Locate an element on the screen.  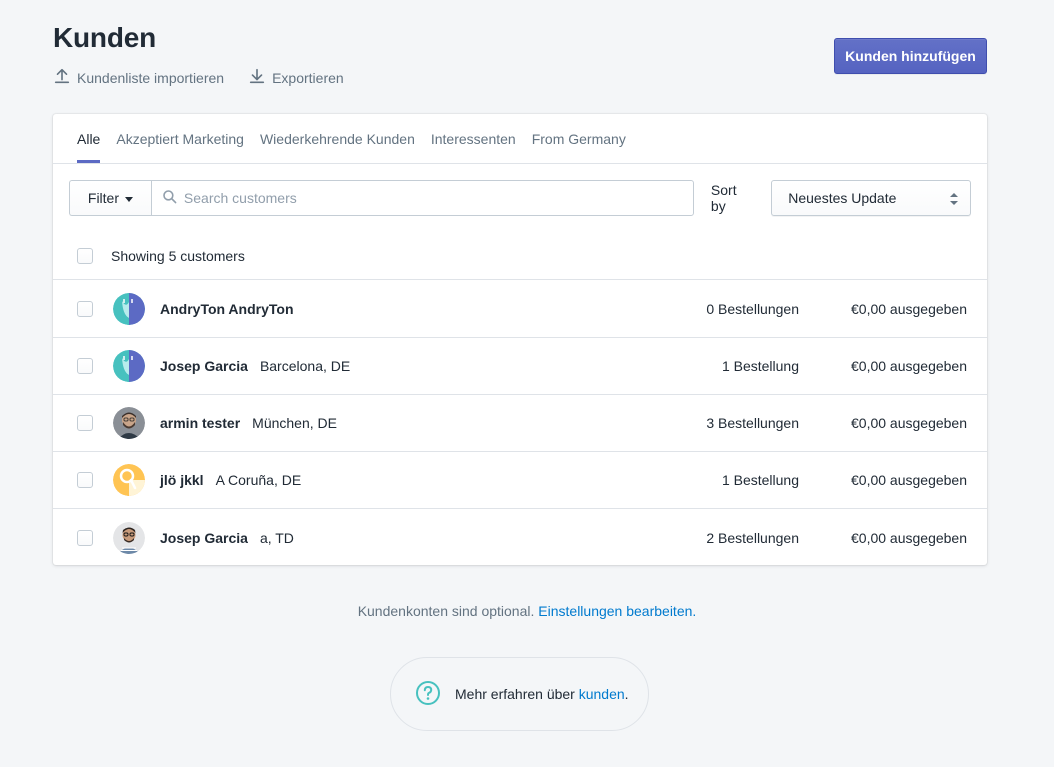
import-label: Kundenliste importieren is located at coordinates (151, 77).